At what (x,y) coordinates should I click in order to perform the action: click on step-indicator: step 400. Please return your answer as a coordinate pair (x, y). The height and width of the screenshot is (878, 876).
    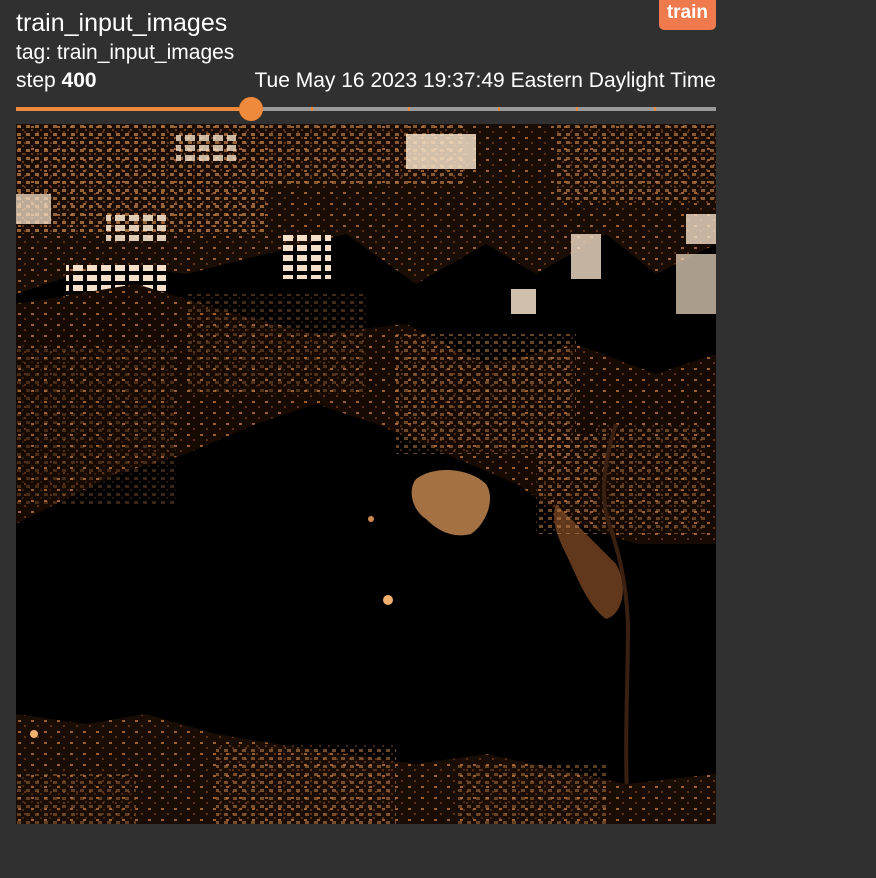
    Looking at the image, I should click on (56, 81).